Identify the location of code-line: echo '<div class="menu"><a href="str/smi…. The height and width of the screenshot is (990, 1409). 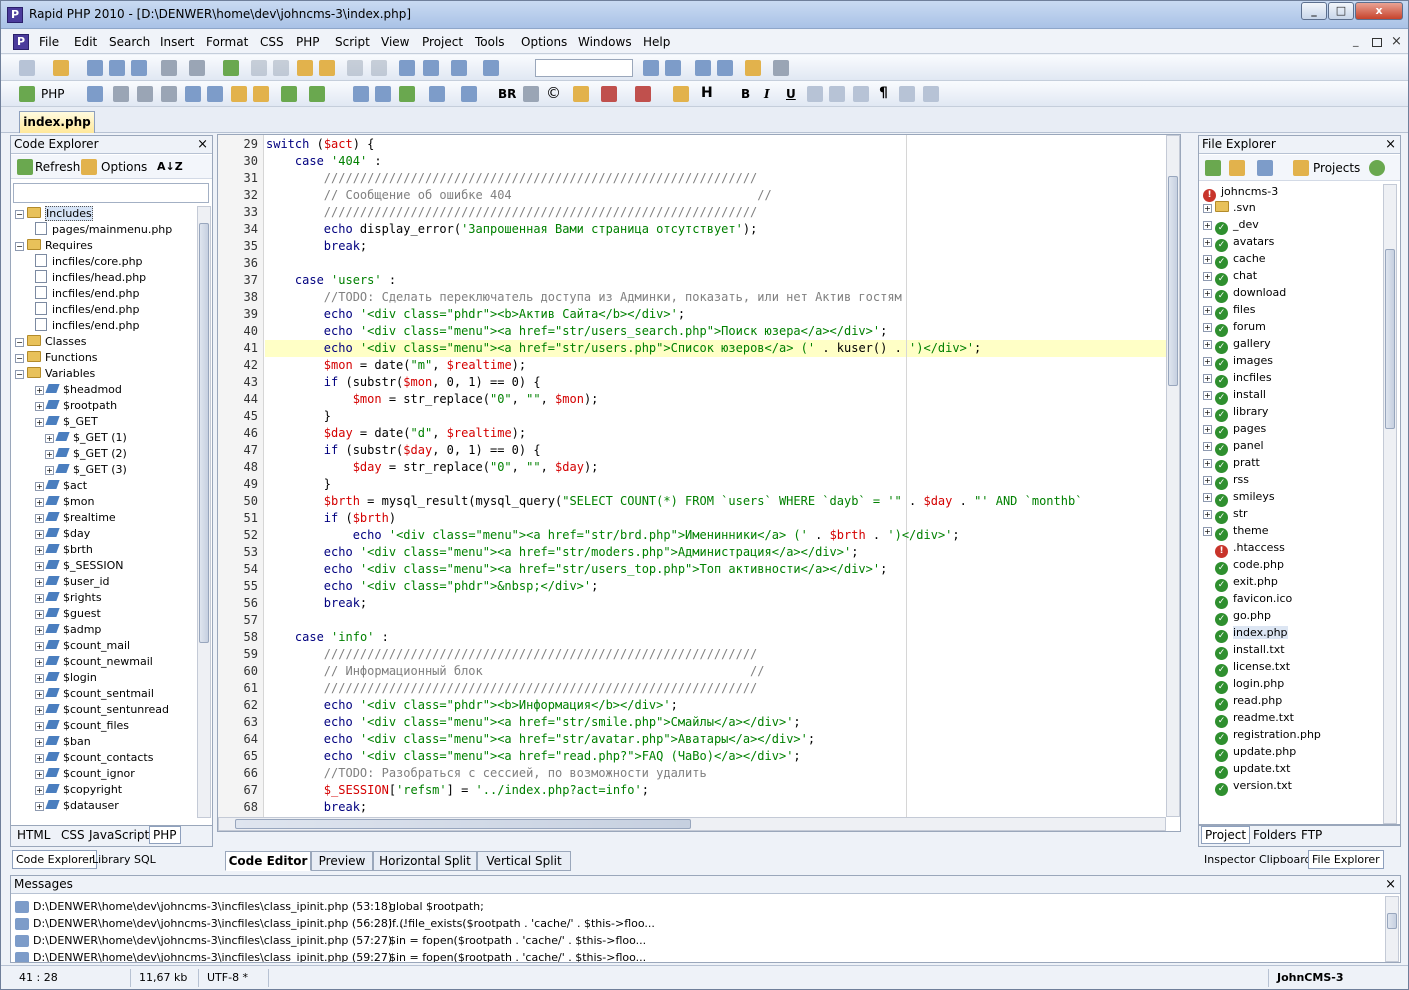
(533, 722).